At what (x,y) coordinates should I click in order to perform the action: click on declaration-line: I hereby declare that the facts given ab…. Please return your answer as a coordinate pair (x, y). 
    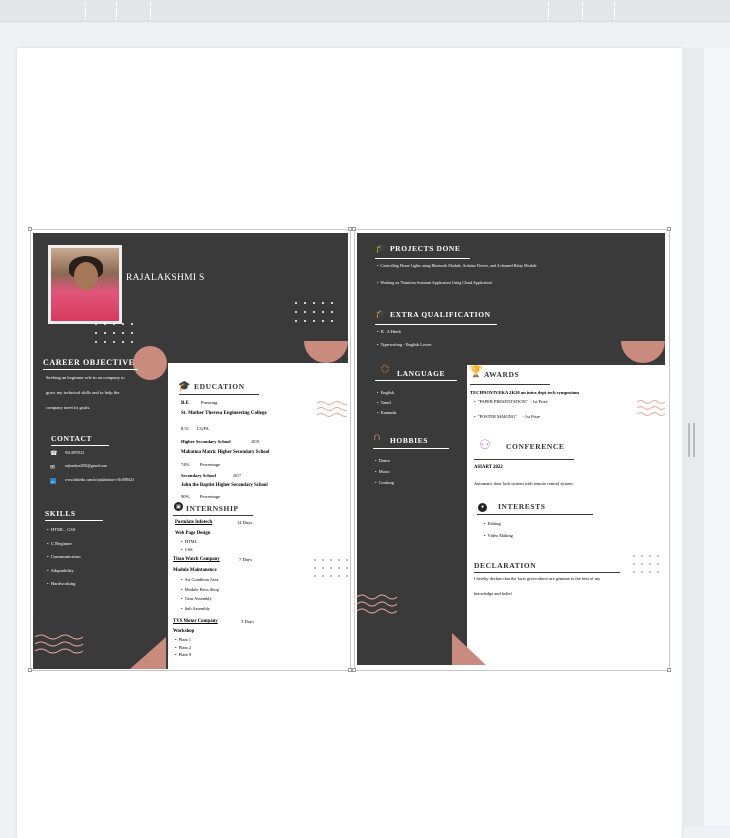
    Looking at the image, I should click on (537, 578).